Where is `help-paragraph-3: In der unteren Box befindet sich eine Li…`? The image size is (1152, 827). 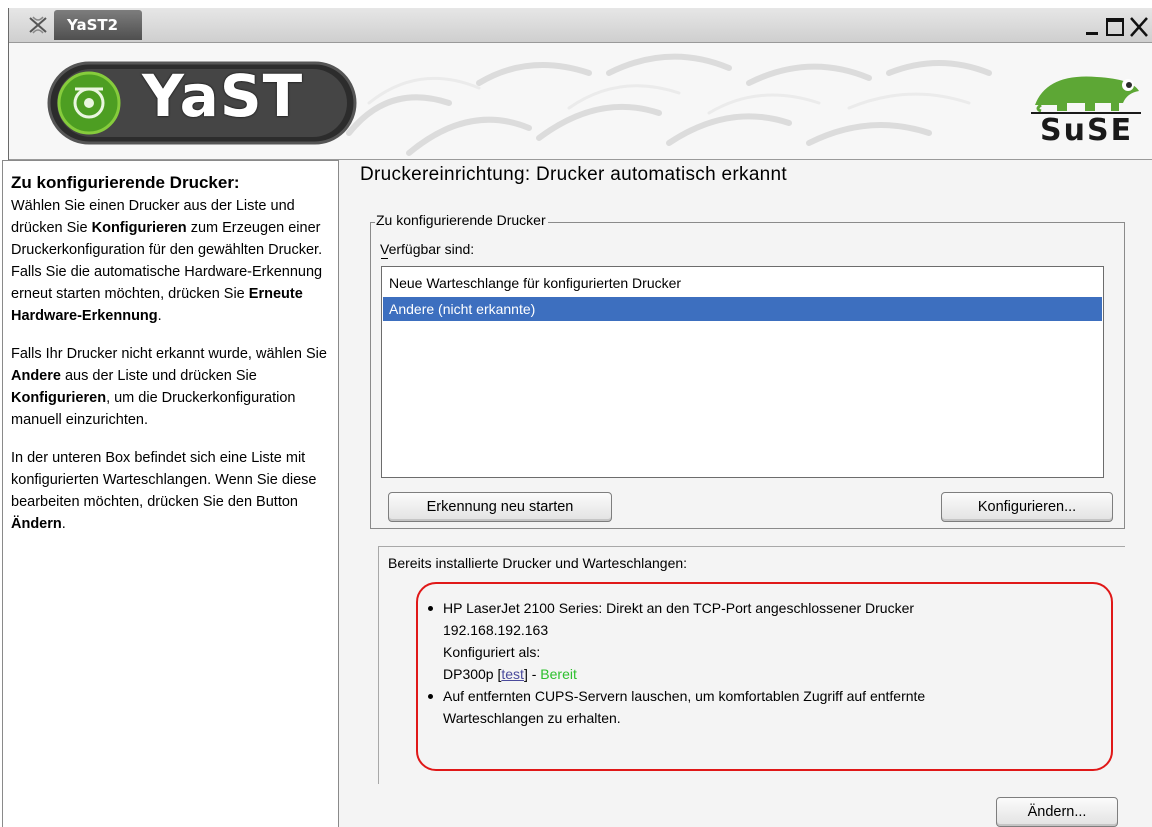
help-paragraph-3: In der unteren Box befindet sich eine Li… is located at coordinates (170, 491).